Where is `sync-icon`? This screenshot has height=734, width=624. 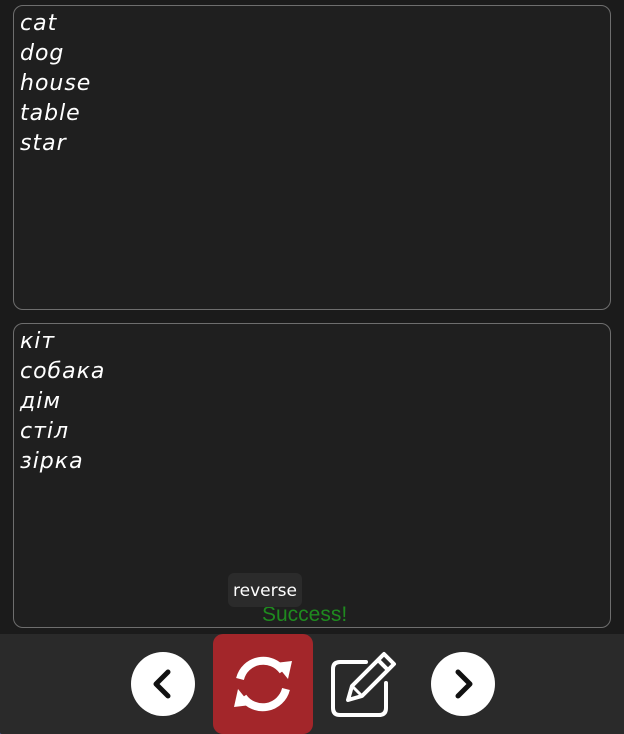
sync-icon is located at coordinates (263, 684).